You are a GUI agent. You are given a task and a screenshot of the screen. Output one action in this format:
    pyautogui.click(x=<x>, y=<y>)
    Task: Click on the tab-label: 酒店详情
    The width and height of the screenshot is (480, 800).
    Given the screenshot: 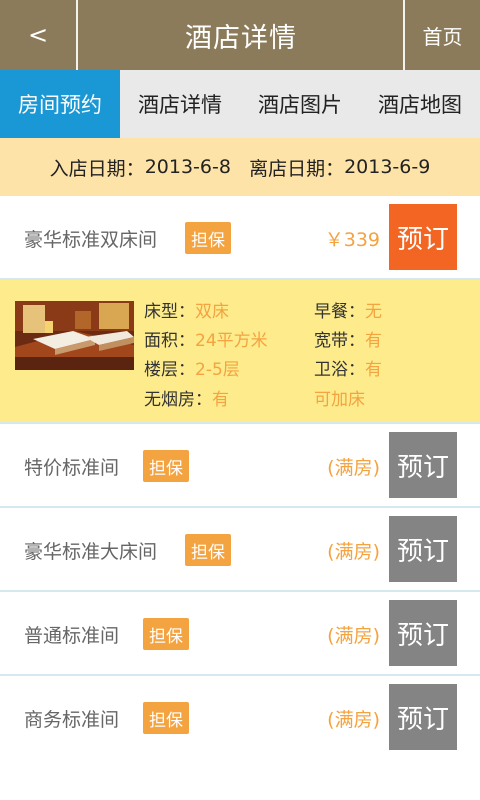 What is the action you would take?
    pyautogui.click(x=180, y=105)
    